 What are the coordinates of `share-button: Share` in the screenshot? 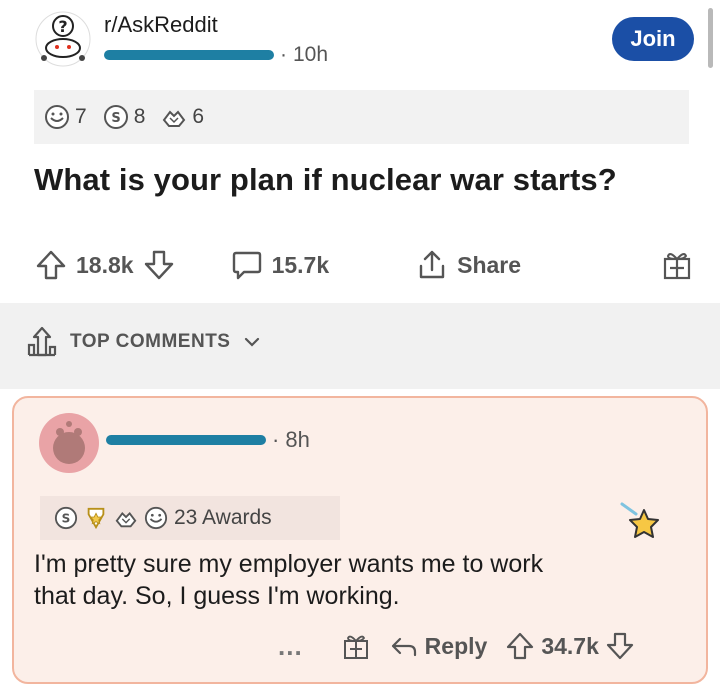 It's located at (468, 265).